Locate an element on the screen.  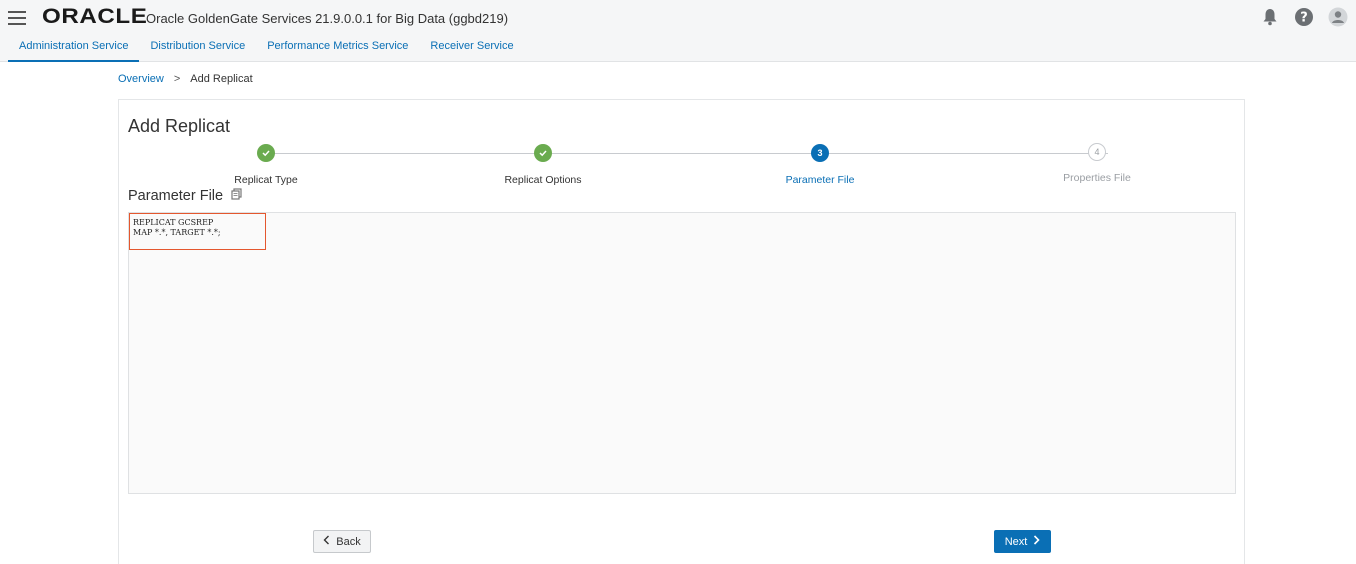
code-line: MAP *.*, TARGET *.*; is located at coordinates (177, 232).